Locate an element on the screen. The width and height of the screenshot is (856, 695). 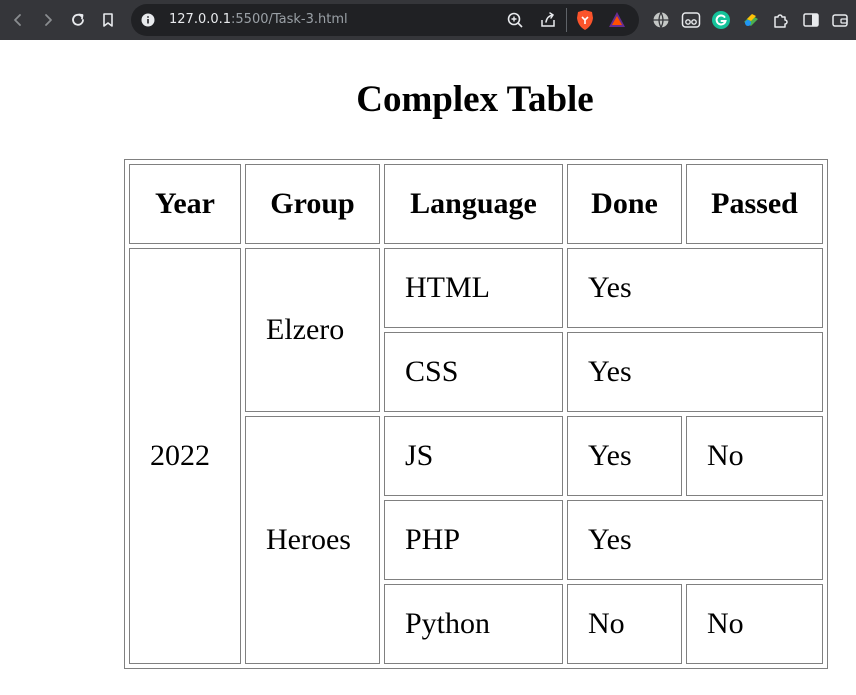
brave-rewards-icon is located at coordinates (617, 22).